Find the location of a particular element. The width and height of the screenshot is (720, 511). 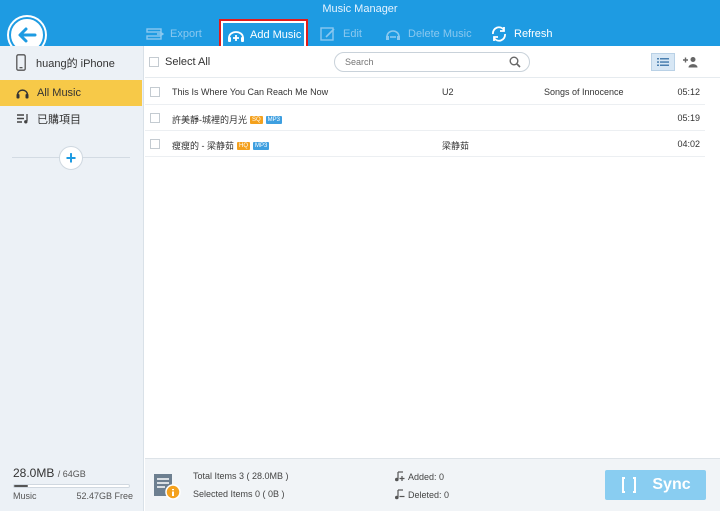

phone-icon is located at coordinates (21, 62).